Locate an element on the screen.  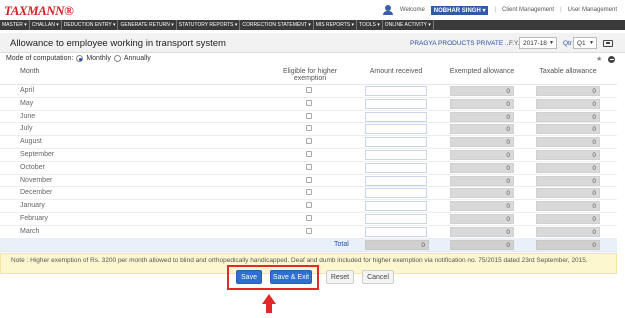
radio-annually is located at coordinates (117, 58).